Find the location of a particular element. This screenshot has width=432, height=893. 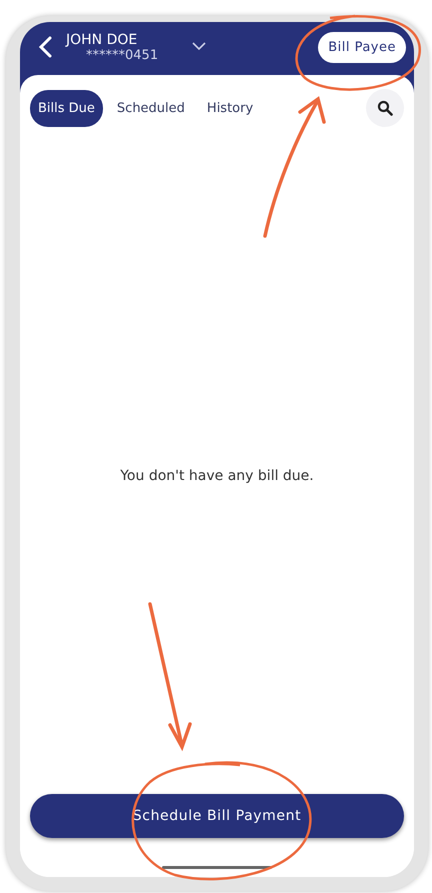

back-icon is located at coordinates (45, 47).